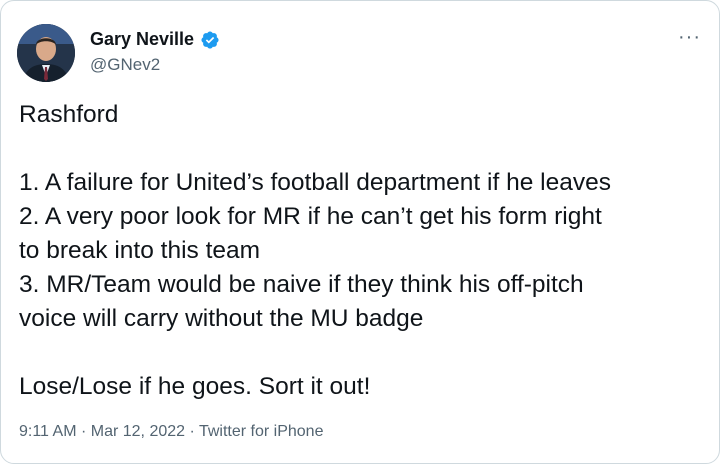 The height and width of the screenshot is (464, 720). What do you see at coordinates (142, 39) in the screenshot?
I see `author-display-name: Gary Neville` at bounding box center [142, 39].